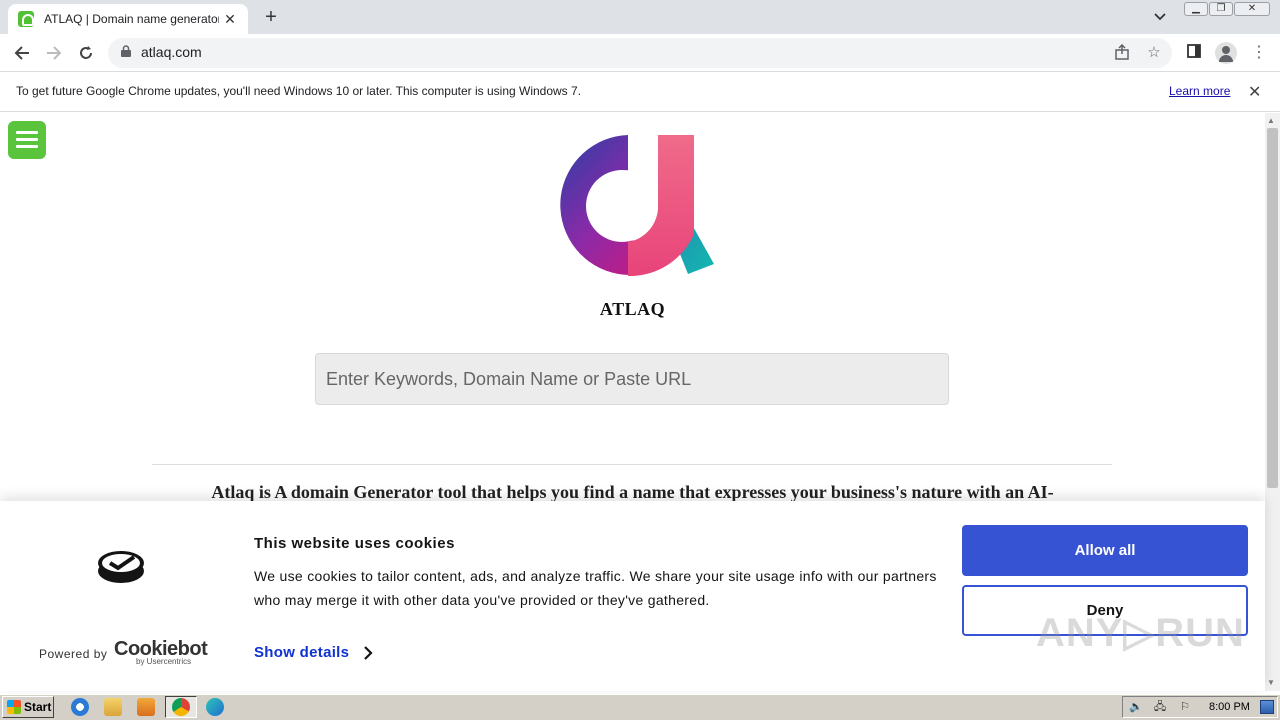 This screenshot has width=1280, height=720. I want to click on allow-all-button: Allow all, so click(1105, 550).